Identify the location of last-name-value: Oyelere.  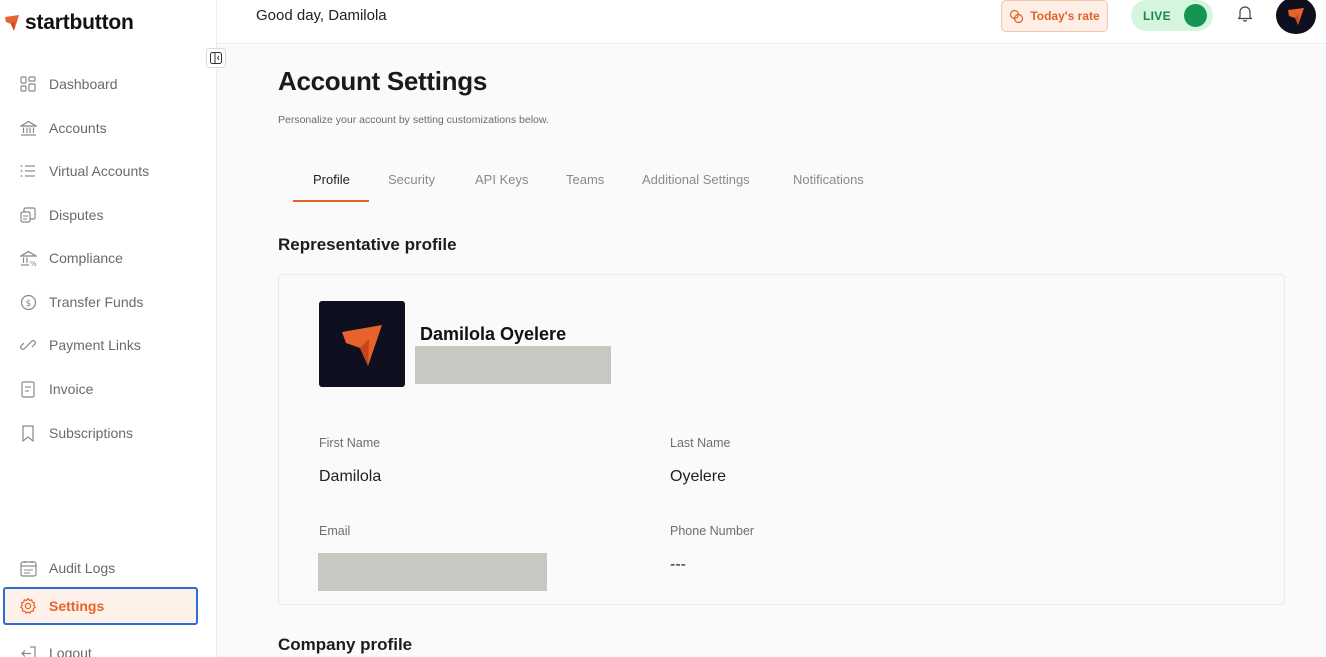
(698, 476).